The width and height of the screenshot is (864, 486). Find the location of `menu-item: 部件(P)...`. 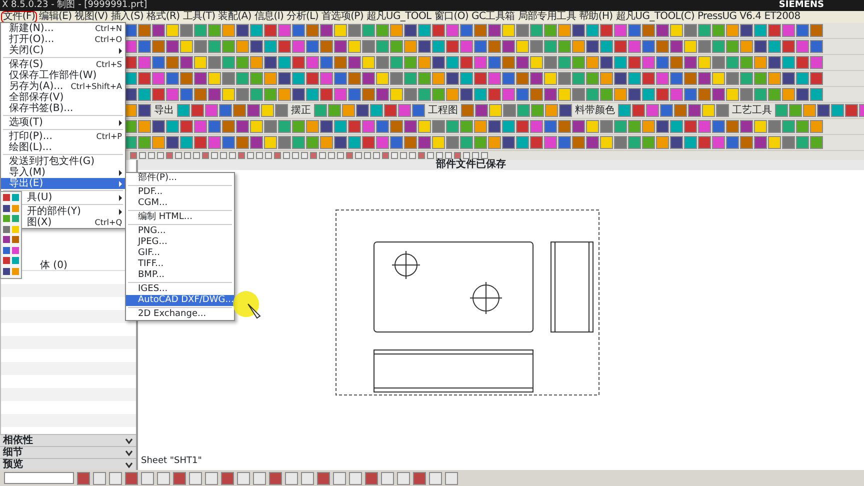

menu-item: 部件(P)... is located at coordinates (180, 178).